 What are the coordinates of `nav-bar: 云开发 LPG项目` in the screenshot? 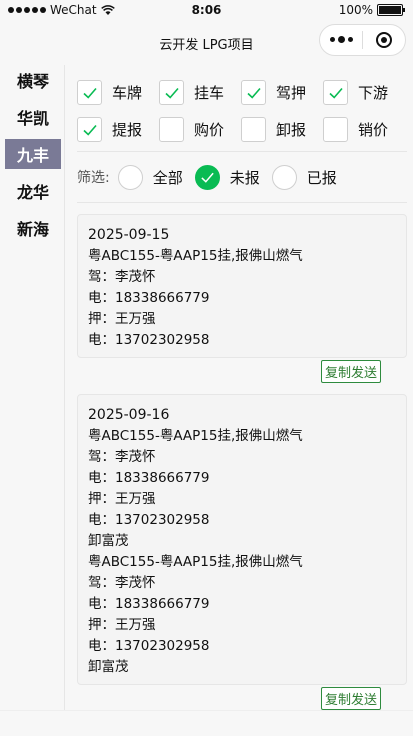 It's located at (206, 42).